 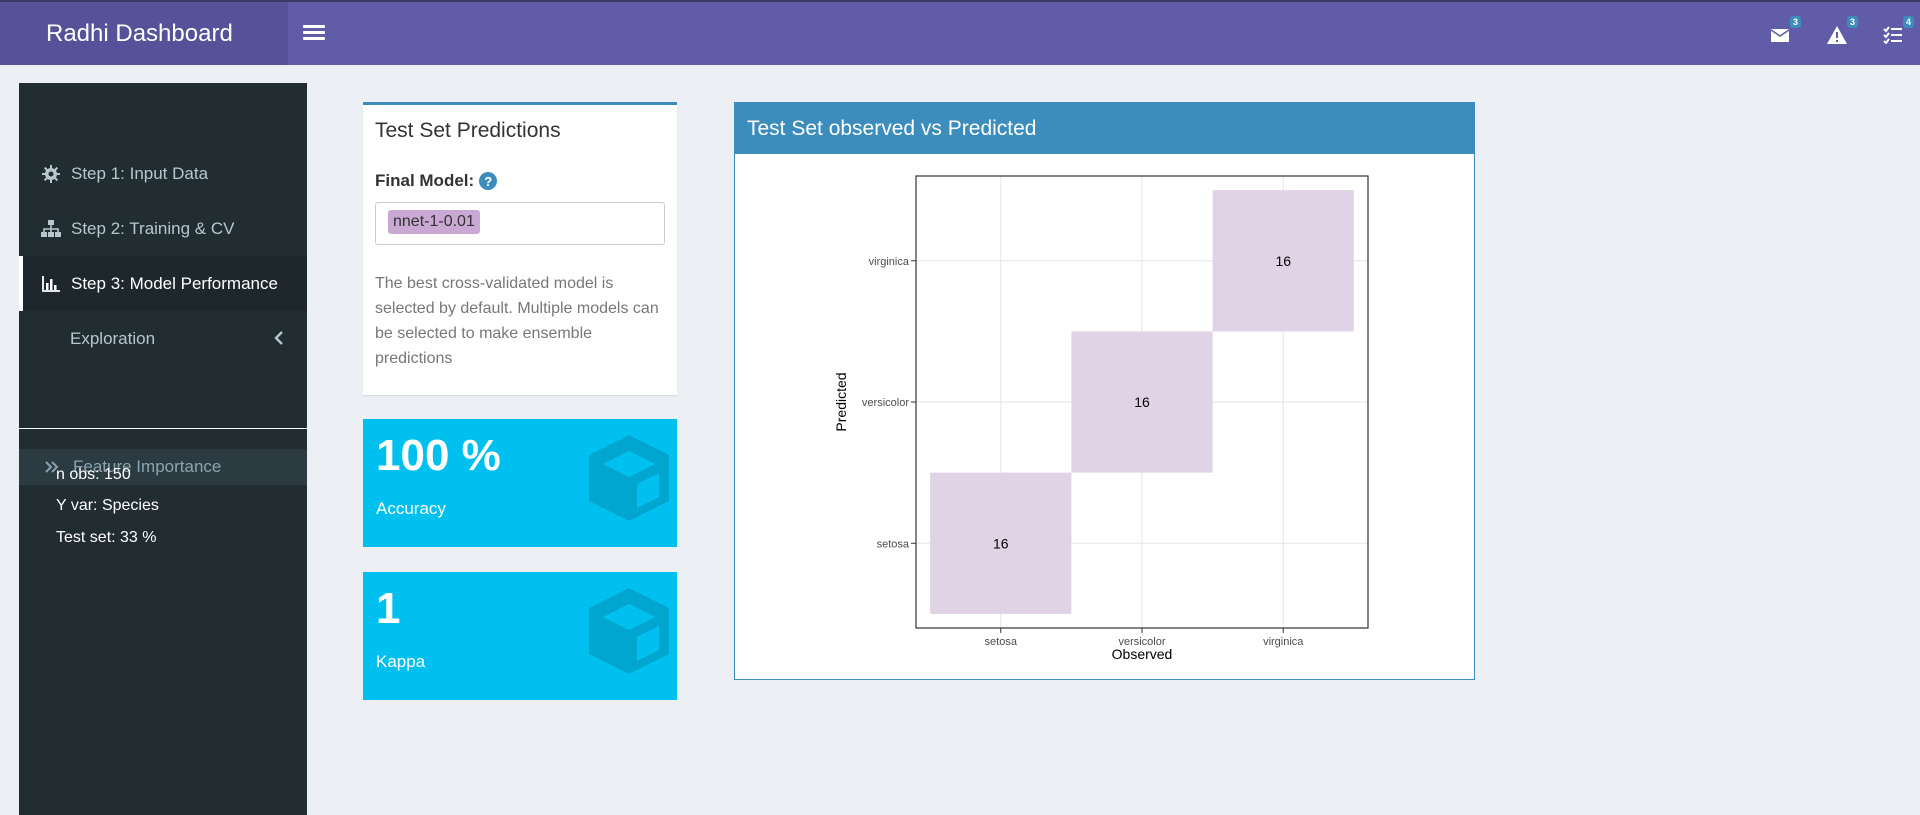 I want to click on final-model-select: nnet-1-0.01, so click(x=520, y=223).